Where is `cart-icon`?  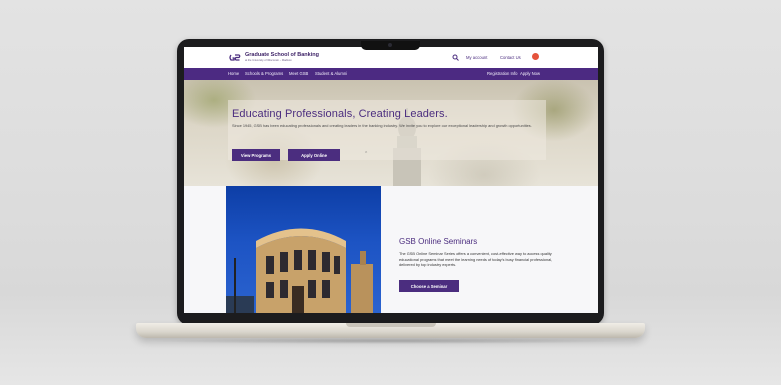
cart-icon is located at coordinates (535, 56).